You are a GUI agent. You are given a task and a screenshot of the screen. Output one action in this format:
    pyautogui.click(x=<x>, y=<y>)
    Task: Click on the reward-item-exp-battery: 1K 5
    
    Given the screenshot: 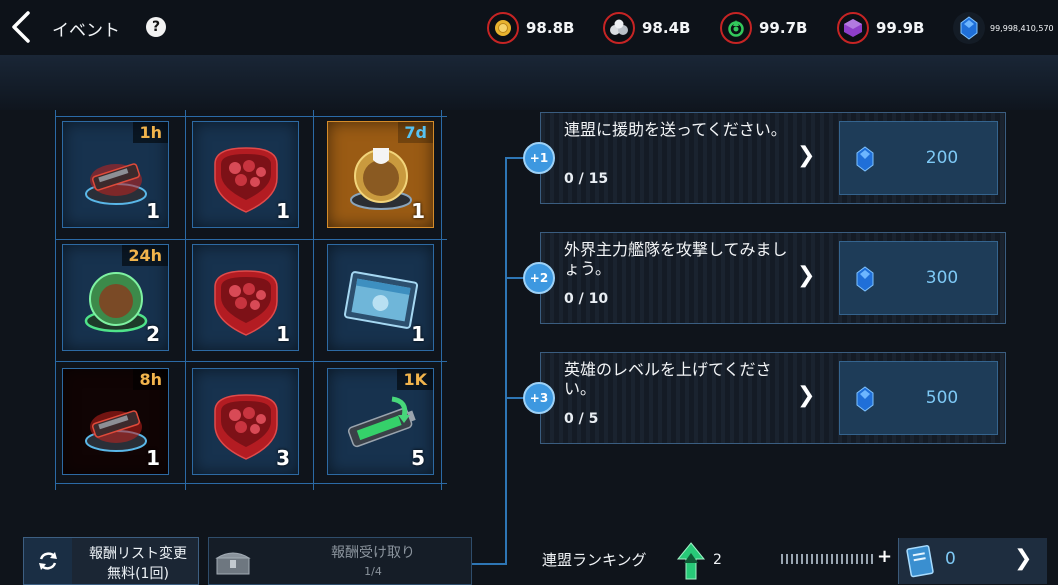 What is the action you would take?
    pyautogui.click(x=380, y=421)
    